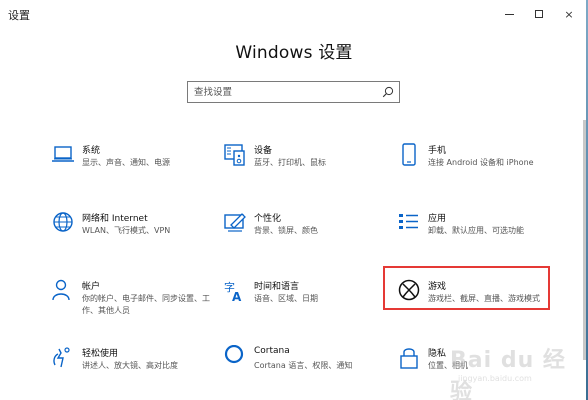 The width and height of the screenshot is (588, 400). I want to click on cortana-icon, so click(234, 354).